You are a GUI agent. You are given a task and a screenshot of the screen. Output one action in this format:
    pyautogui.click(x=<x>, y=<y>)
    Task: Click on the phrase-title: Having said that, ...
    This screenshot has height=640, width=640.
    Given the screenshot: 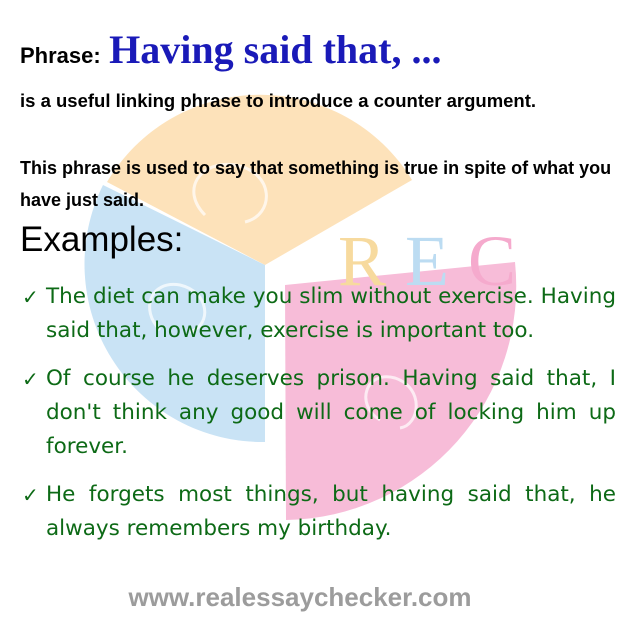 What is the action you would take?
    pyautogui.click(x=275, y=49)
    